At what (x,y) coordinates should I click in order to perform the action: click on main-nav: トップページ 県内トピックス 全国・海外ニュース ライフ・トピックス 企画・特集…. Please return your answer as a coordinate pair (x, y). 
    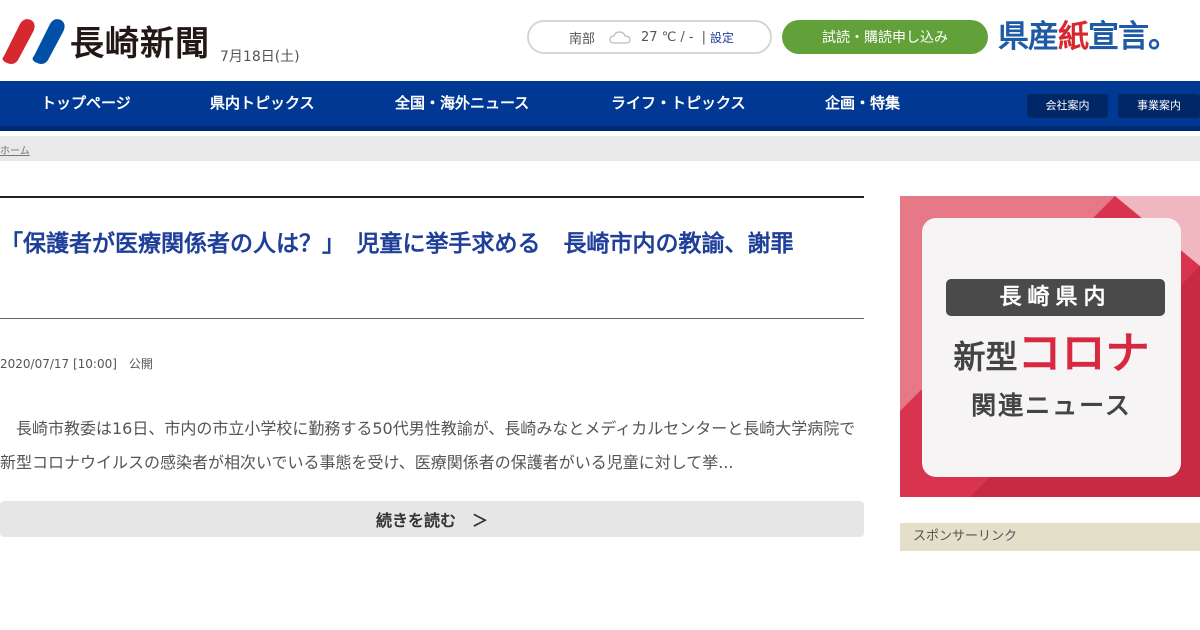
    Looking at the image, I should click on (600, 106).